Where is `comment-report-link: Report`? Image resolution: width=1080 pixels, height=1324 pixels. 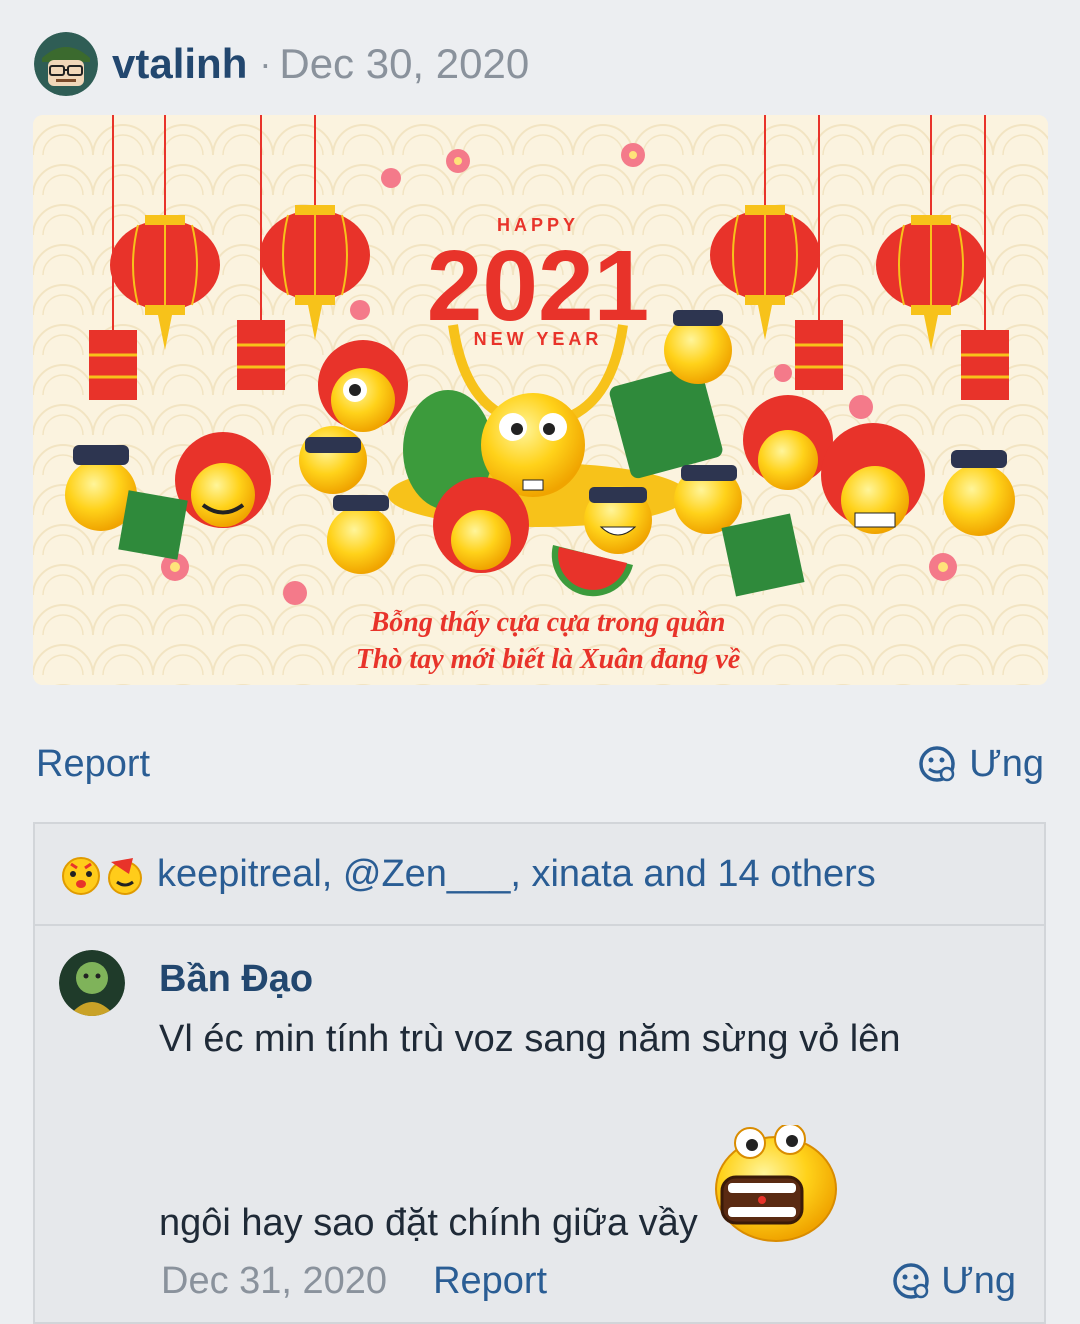 comment-report-link: Report is located at coordinates (490, 1281).